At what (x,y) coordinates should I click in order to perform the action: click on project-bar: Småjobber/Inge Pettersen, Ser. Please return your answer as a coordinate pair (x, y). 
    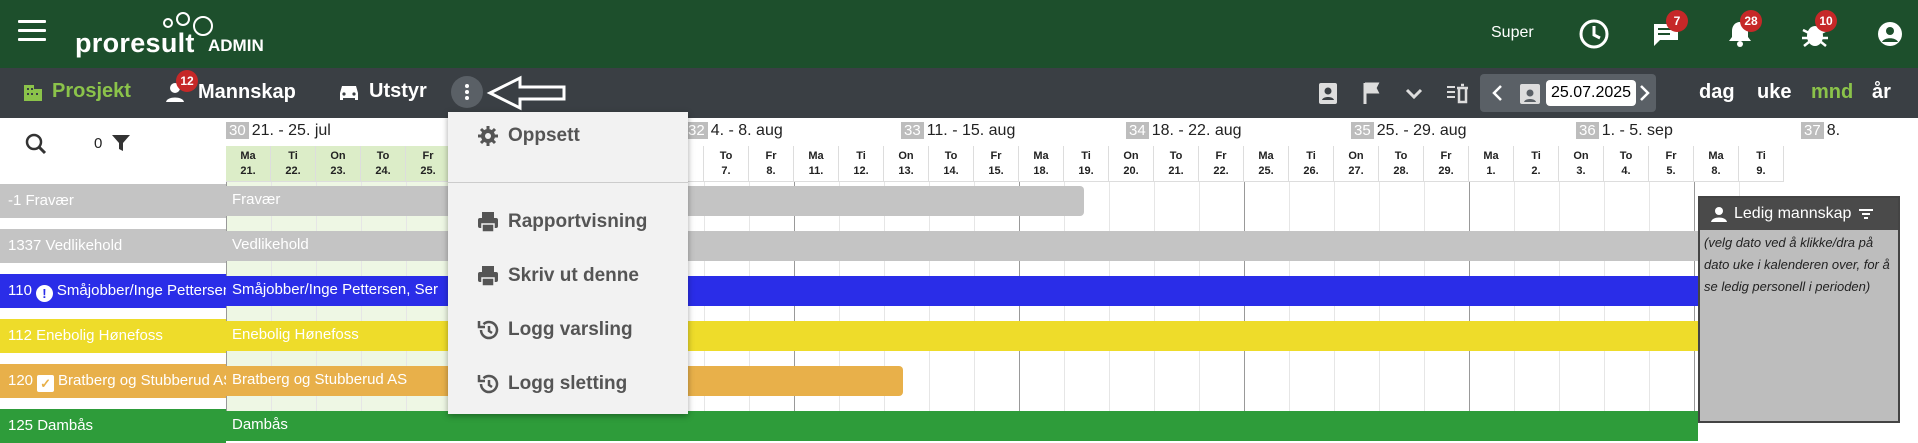
    Looking at the image, I should click on (962, 291).